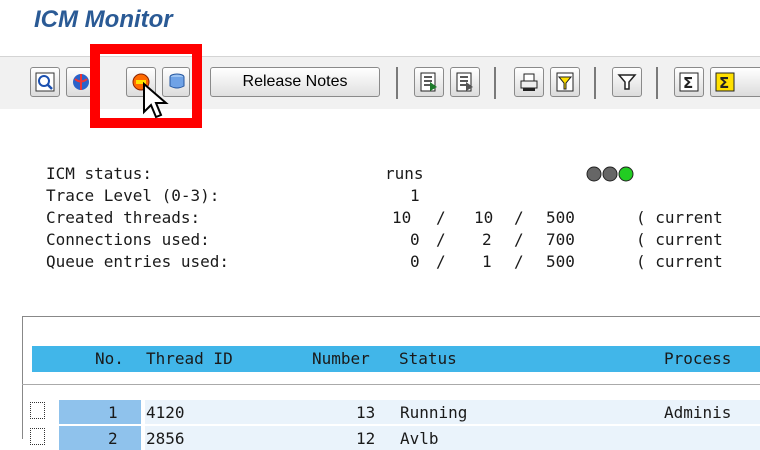 This screenshot has width=760, height=450. Describe the element at coordinates (487, 239) in the screenshot. I see `connections-used-peak: 2` at that location.